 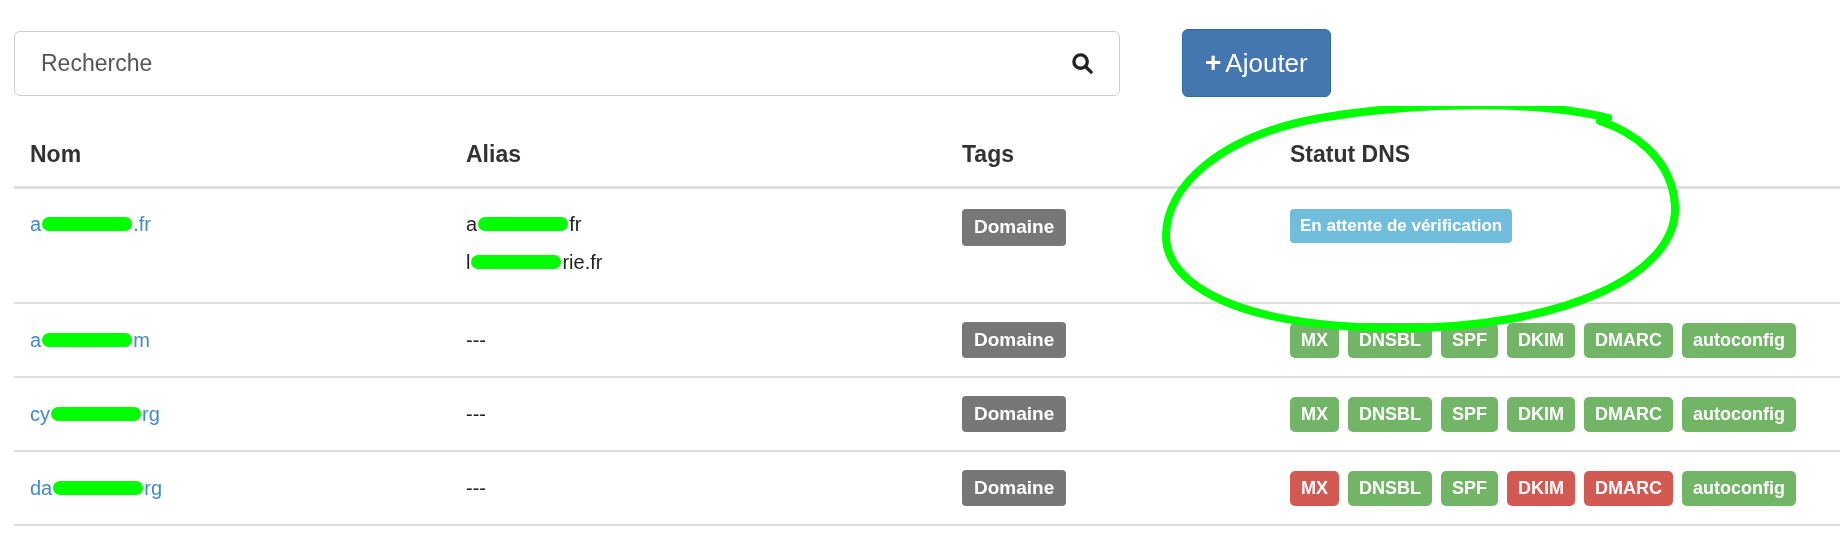 What do you see at coordinates (1256, 63) in the screenshot?
I see `add-button: +Ajouter` at bounding box center [1256, 63].